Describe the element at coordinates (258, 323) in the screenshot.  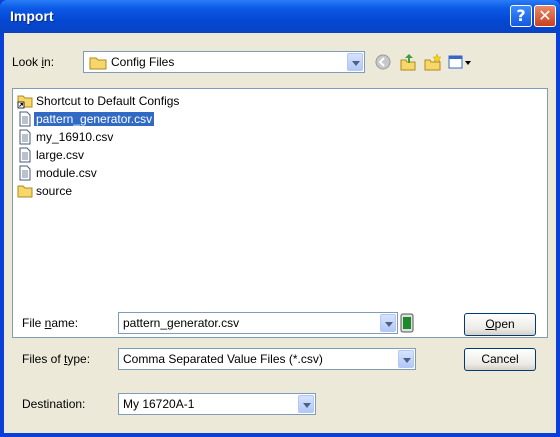
I see `file-name-field: pattern_generator.csv` at that location.